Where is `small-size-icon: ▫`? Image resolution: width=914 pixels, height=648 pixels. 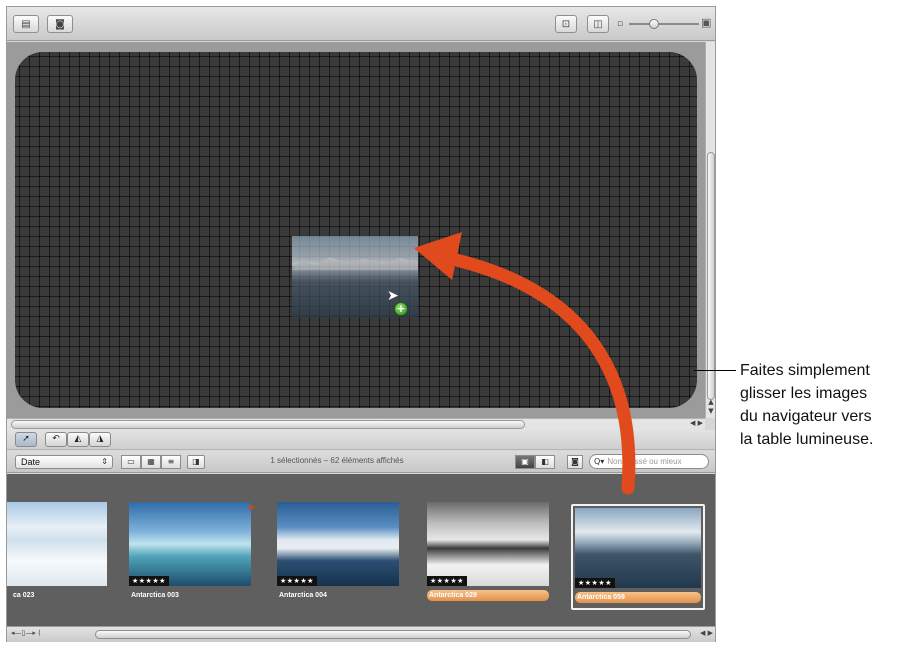
small-size-icon: ▫ is located at coordinates (620, 24).